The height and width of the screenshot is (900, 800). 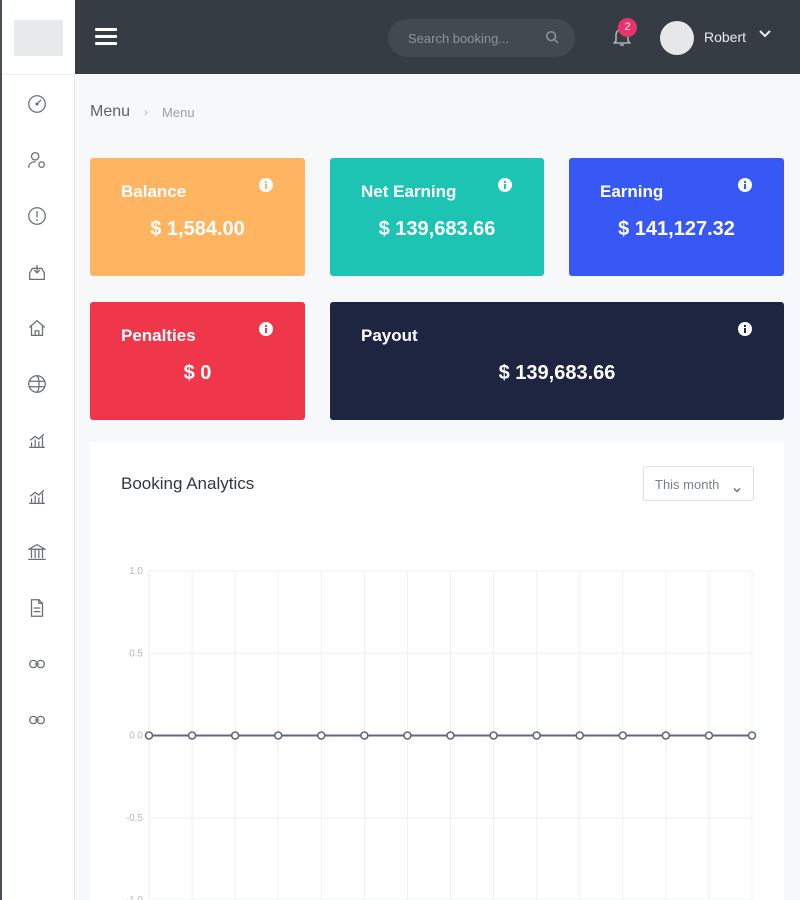 What do you see at coordinates (437, 217) in the screenshot?
I see `net-earning-card: Net Earning $ 139,683.66` at bounding box center [437, 217].